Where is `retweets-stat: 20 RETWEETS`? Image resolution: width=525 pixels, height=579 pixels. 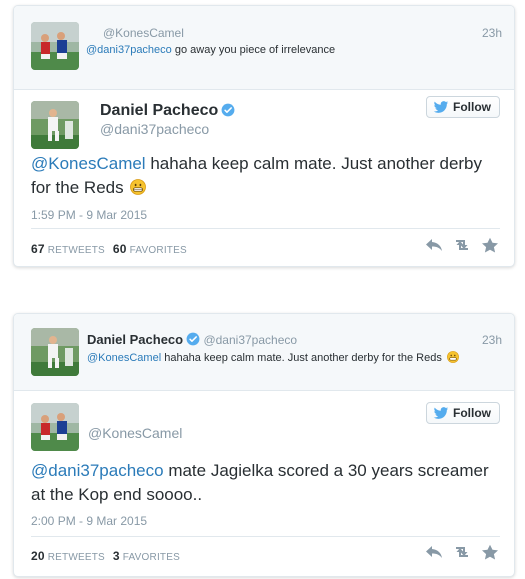 retweets-stat: 20 RETWEETS is located at coordinates (68, 556).